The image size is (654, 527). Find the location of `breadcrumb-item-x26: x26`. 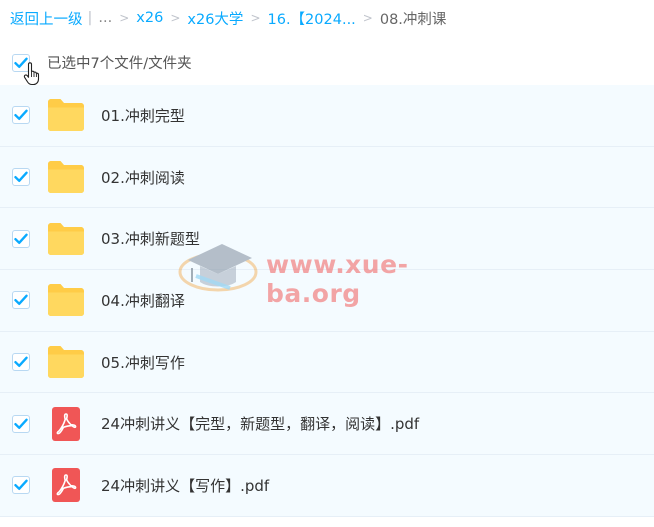

breadcrumb-item-x26: x26 is located at coordinates (149, 18).